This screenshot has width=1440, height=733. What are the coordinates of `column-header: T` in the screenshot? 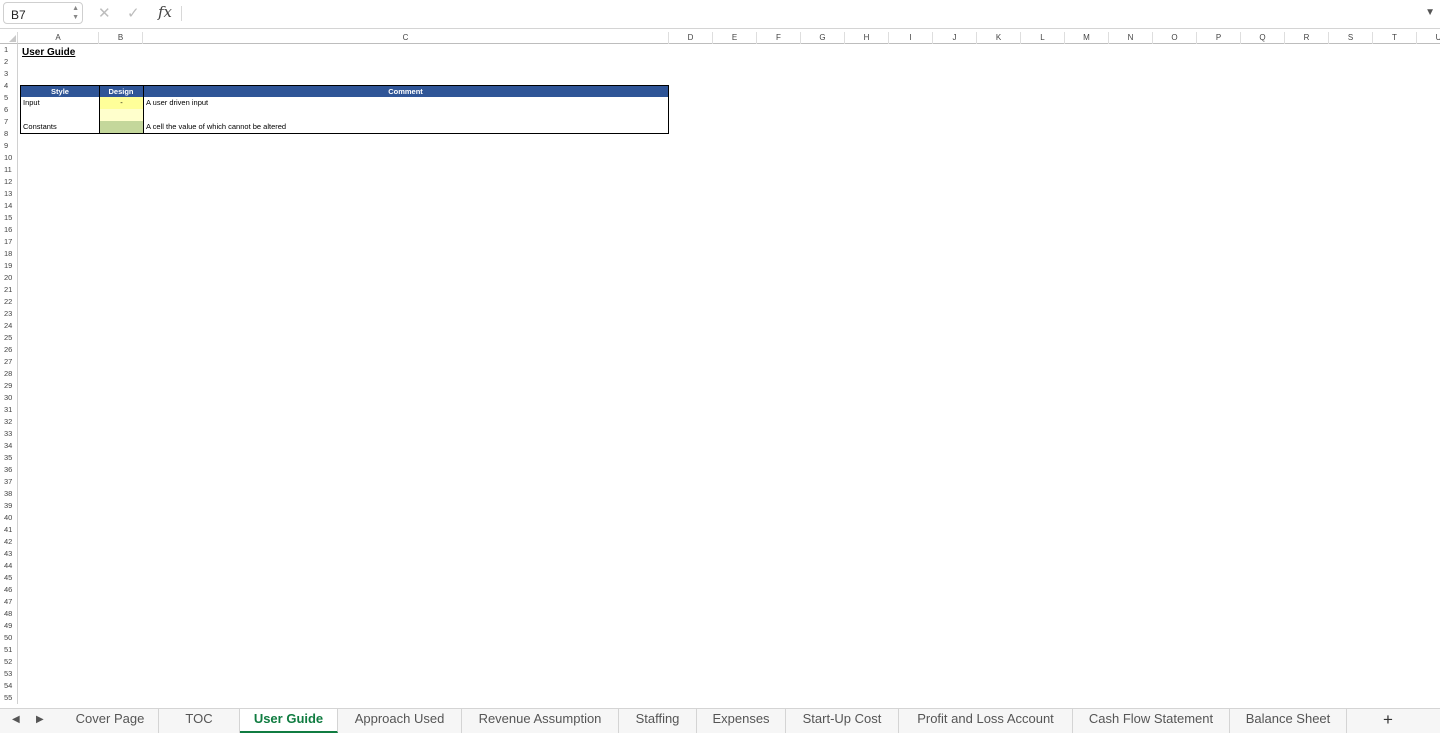 It's located at (1395, 38).